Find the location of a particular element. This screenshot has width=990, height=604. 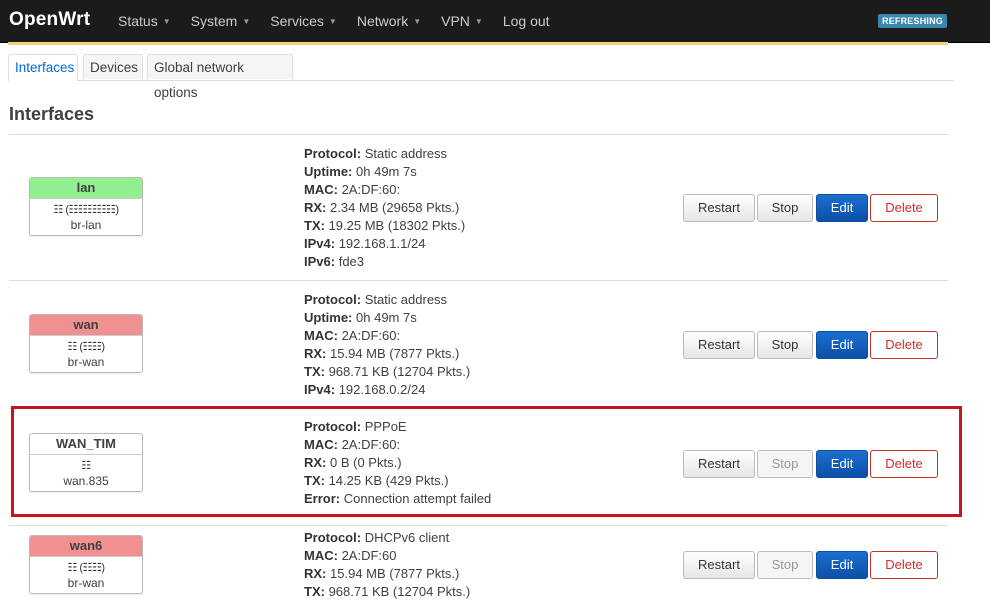

nav-system: System ▼ is located at coordinates (221, 21).